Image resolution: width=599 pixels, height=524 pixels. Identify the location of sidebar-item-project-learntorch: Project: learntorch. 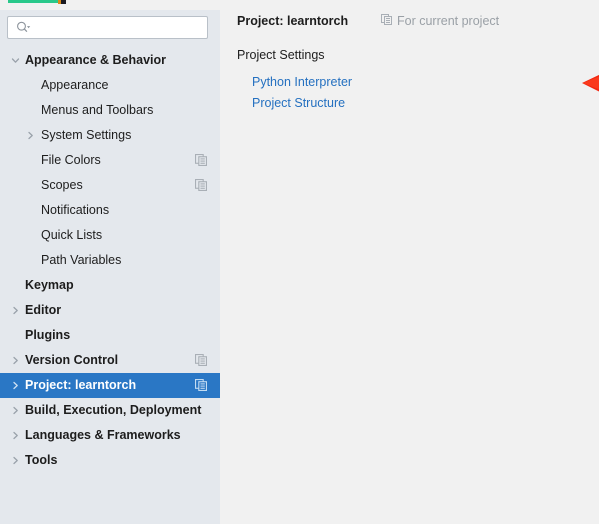
(110, 385).